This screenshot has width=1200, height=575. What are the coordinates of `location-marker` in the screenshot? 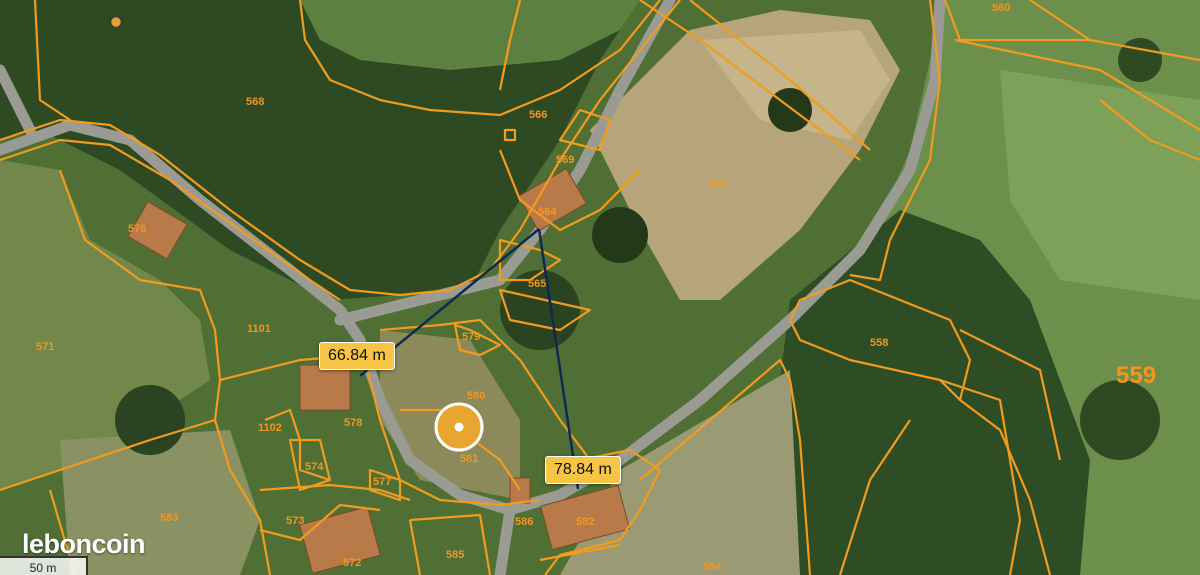 It's located at (459, 427).